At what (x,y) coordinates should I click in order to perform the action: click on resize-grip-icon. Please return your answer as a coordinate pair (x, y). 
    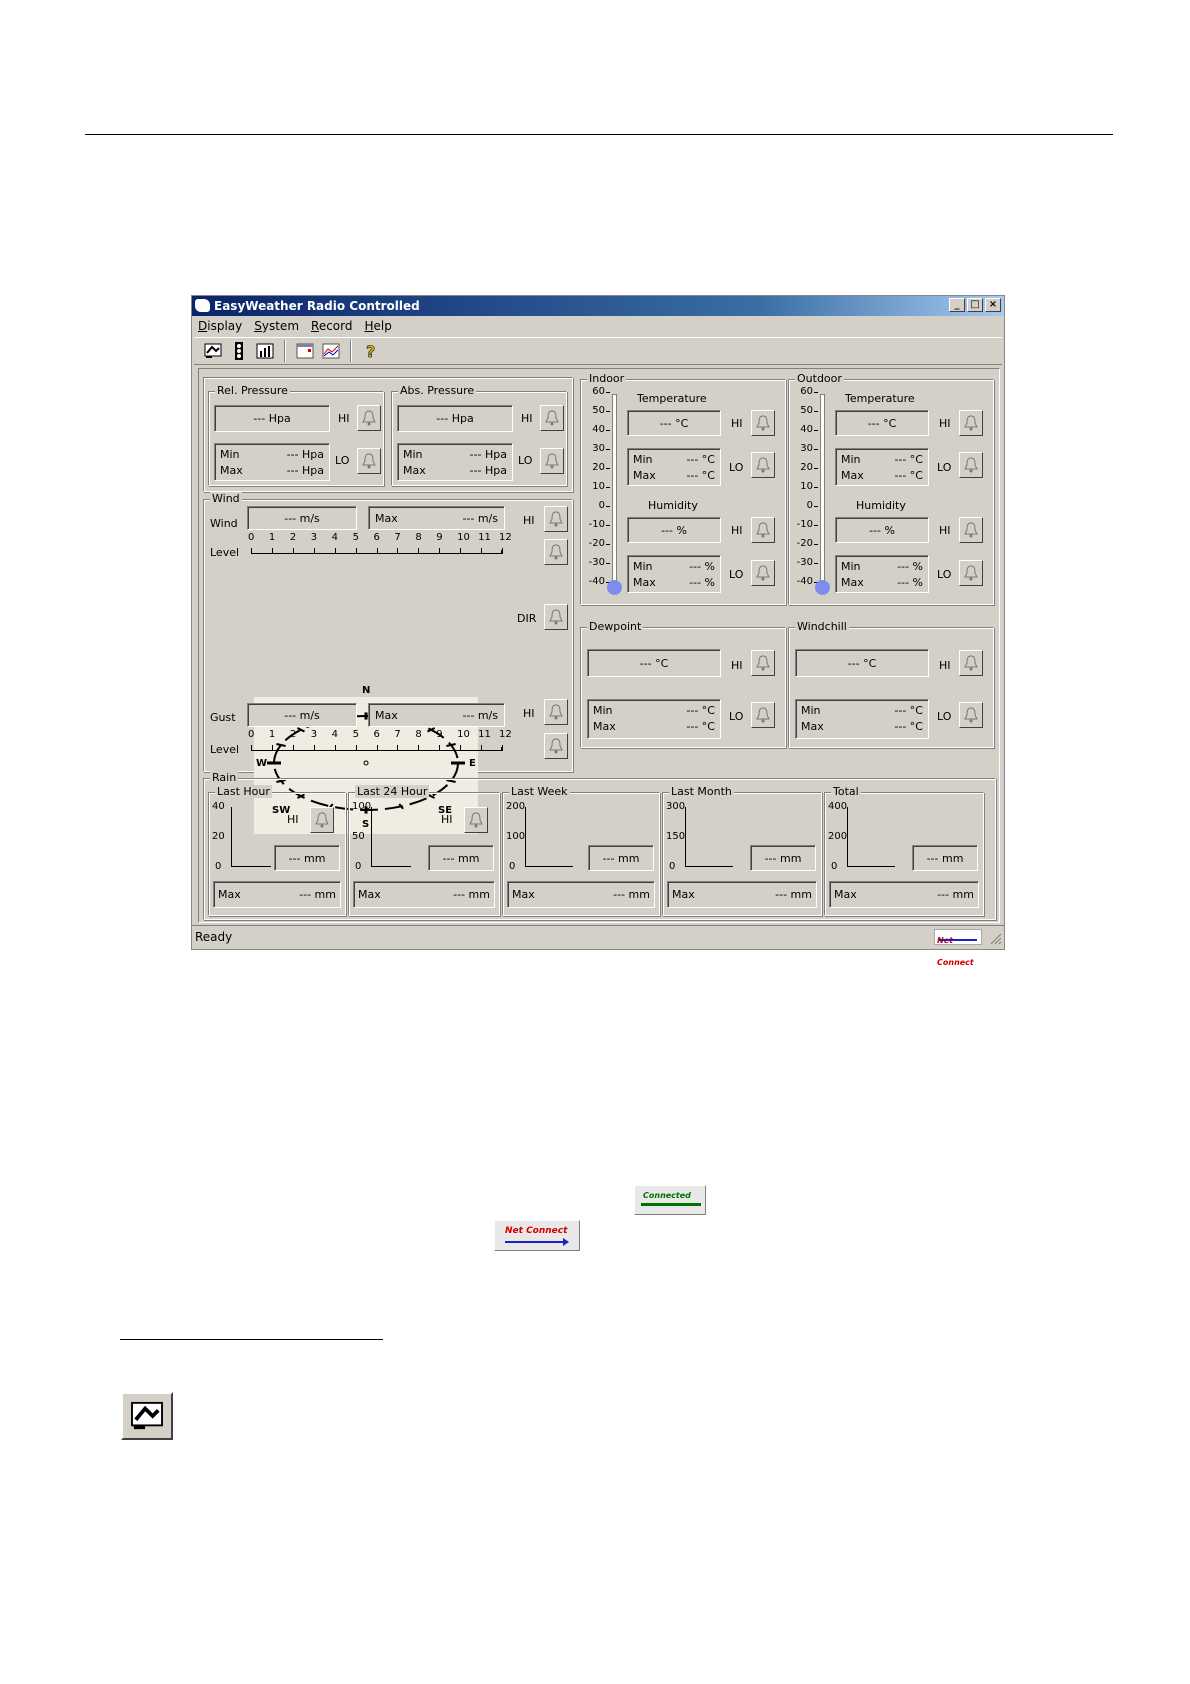
    Looking at the image, I should click on (996, 939).